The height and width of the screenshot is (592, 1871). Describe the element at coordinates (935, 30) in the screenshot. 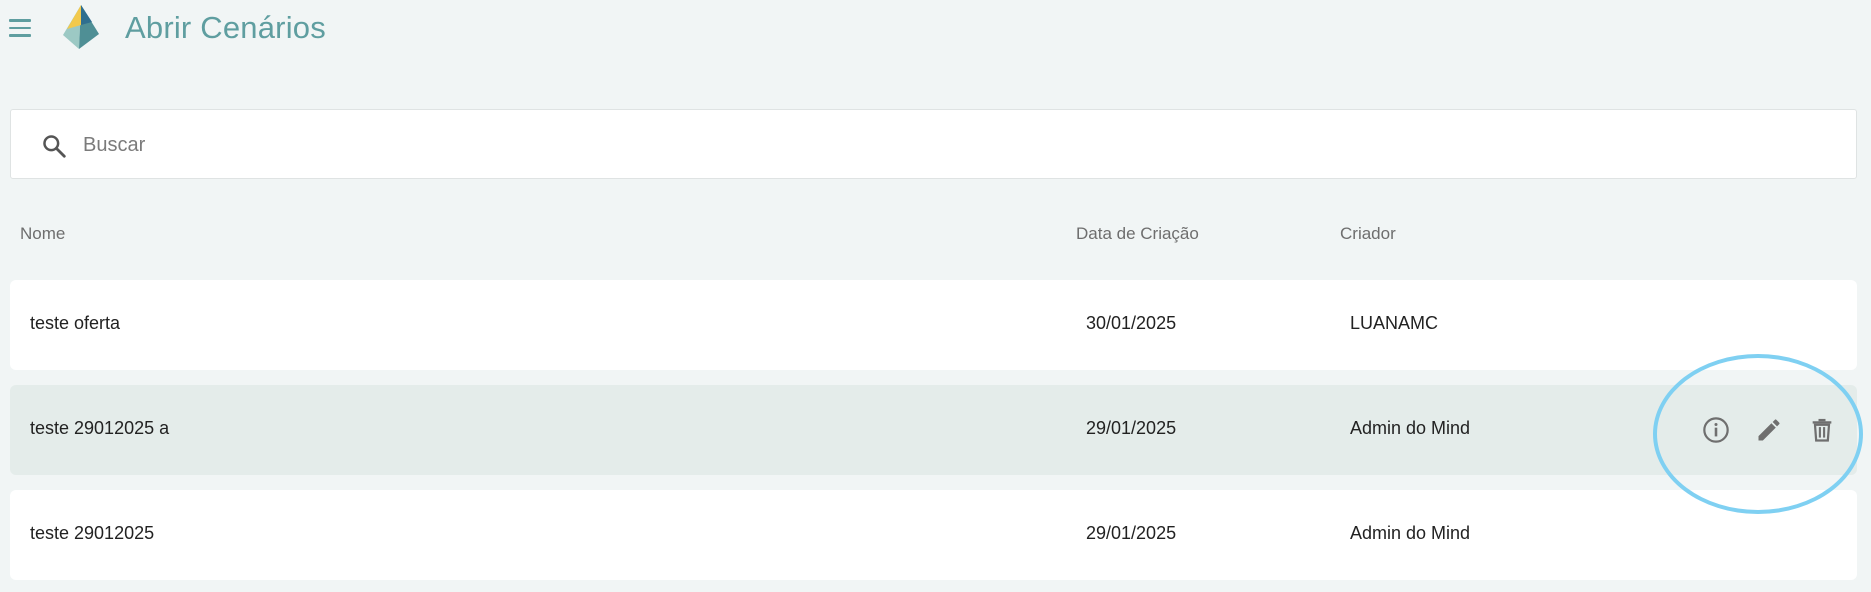

I see `app-header: Abrir Cenários` at that location.